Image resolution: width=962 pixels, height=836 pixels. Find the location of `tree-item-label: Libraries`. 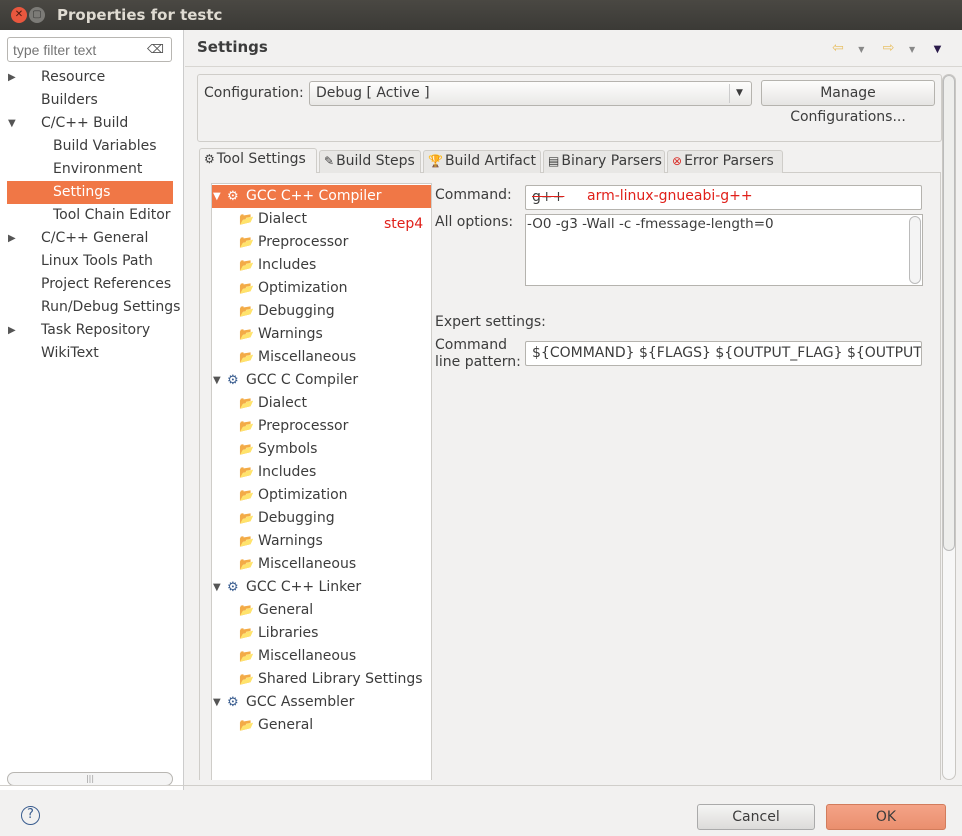

tree-item-label: Libraries is located at coordinates (288, 633).